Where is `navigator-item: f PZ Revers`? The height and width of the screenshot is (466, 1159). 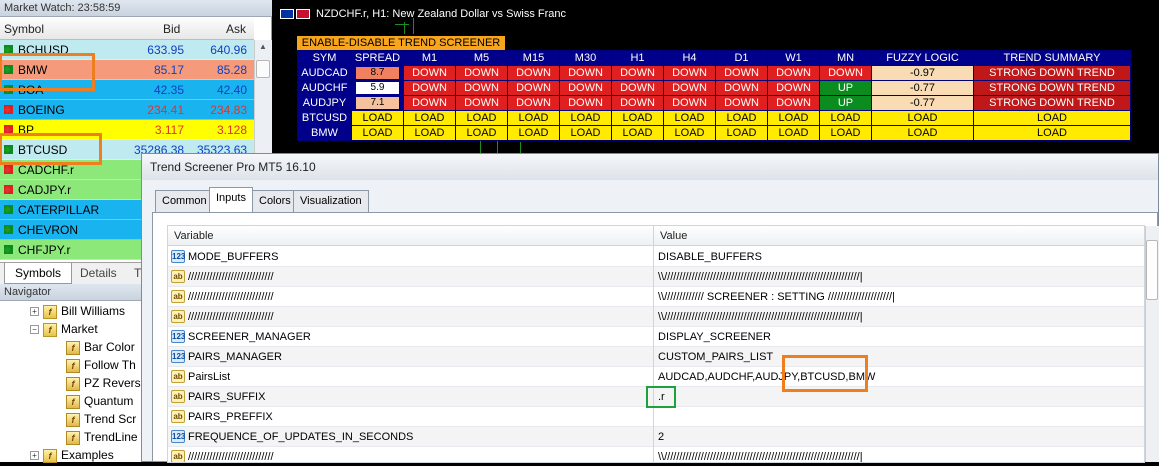 navigator-item: f PZ Revers is located at coordinates (103, 385).